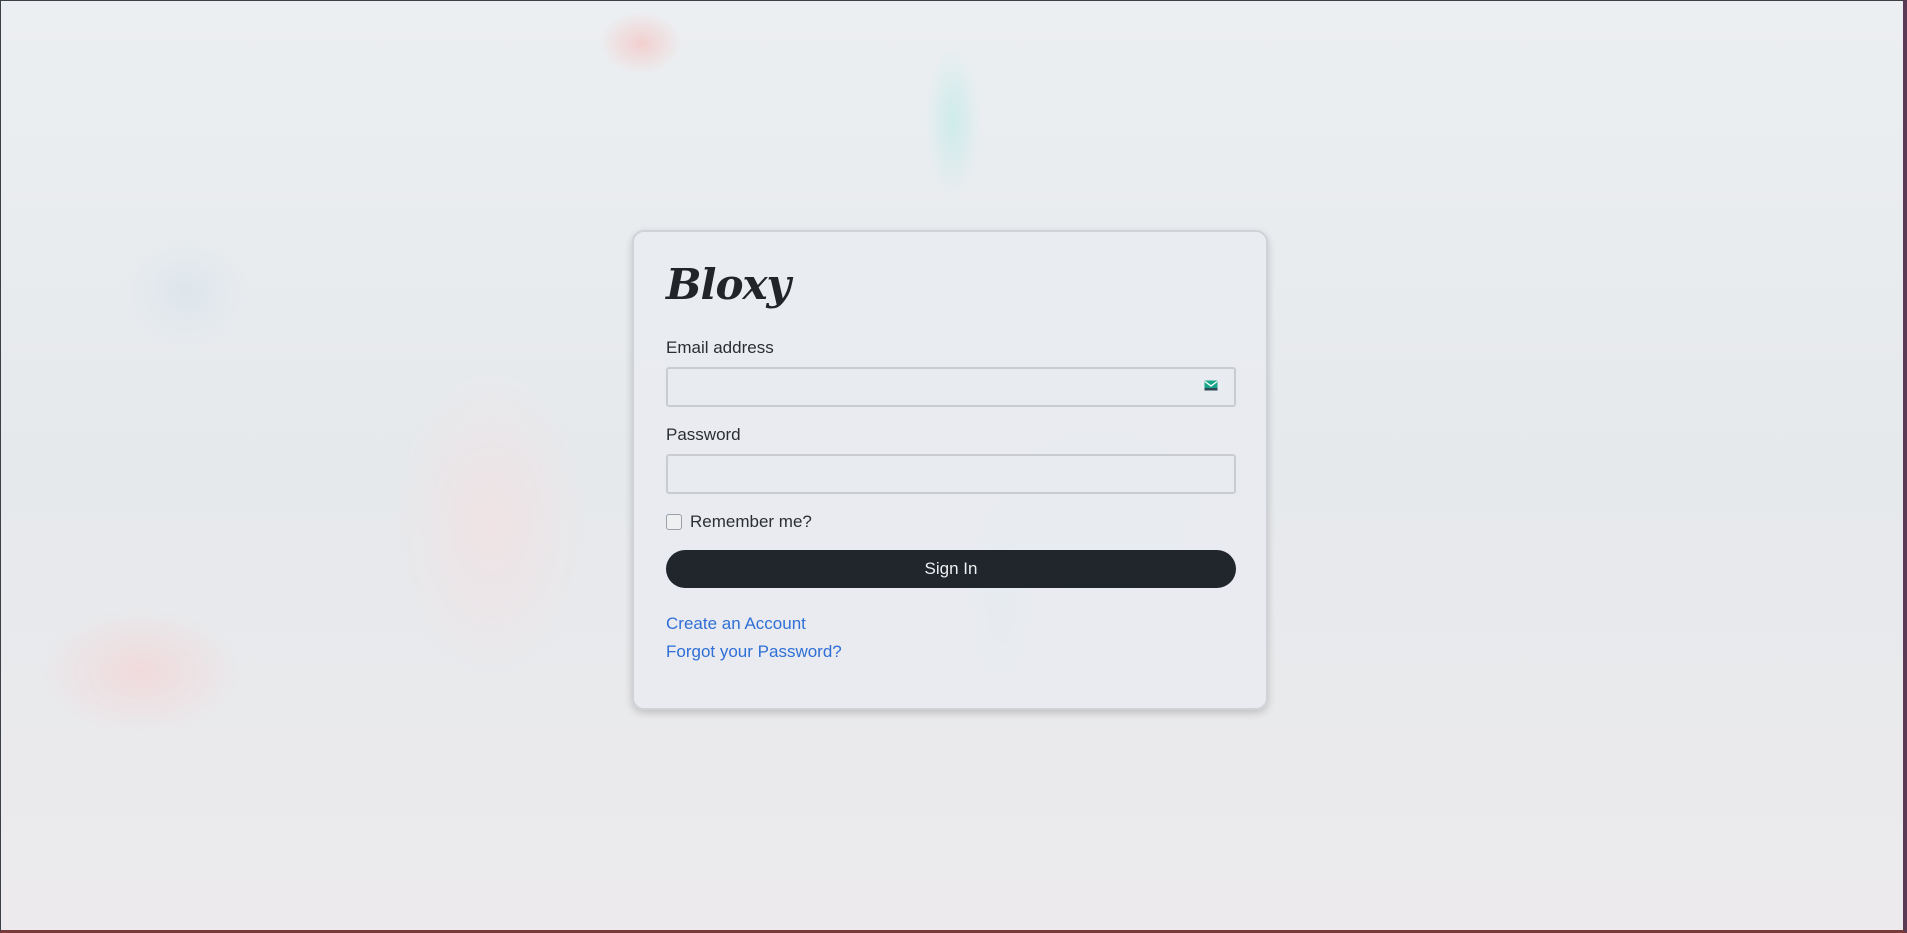 This screenshot has height=933, width=1907. I want to click on create-account-link: Create an Account, so click(950, 627).